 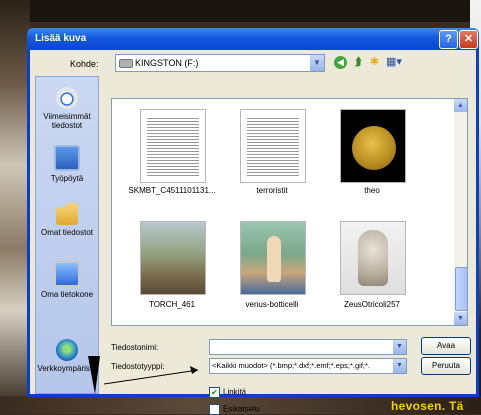 I want to click on hand-drawn-marker, so click(x=94, y=375).